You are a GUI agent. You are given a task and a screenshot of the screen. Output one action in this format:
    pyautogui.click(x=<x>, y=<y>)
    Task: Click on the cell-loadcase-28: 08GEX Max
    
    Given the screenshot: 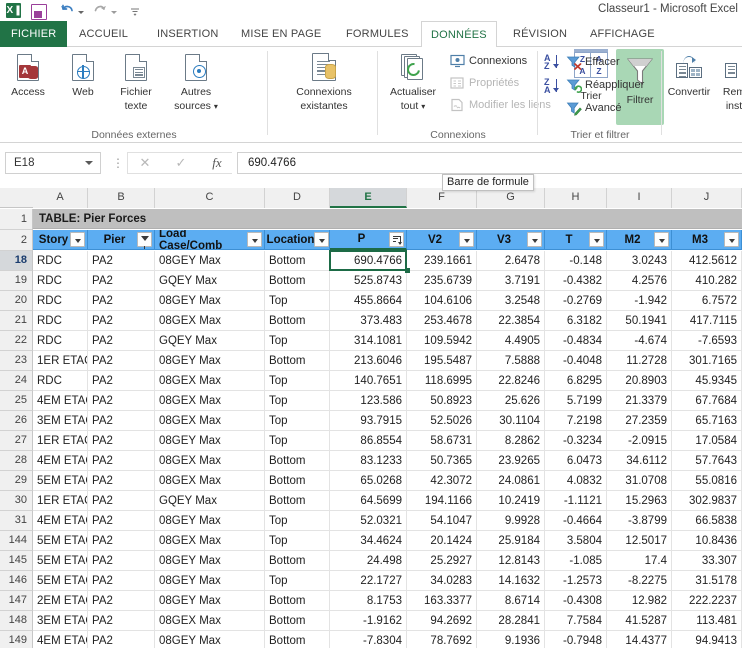 What is the action you would take?
    pyautogui.click(x=210, y=461)
    